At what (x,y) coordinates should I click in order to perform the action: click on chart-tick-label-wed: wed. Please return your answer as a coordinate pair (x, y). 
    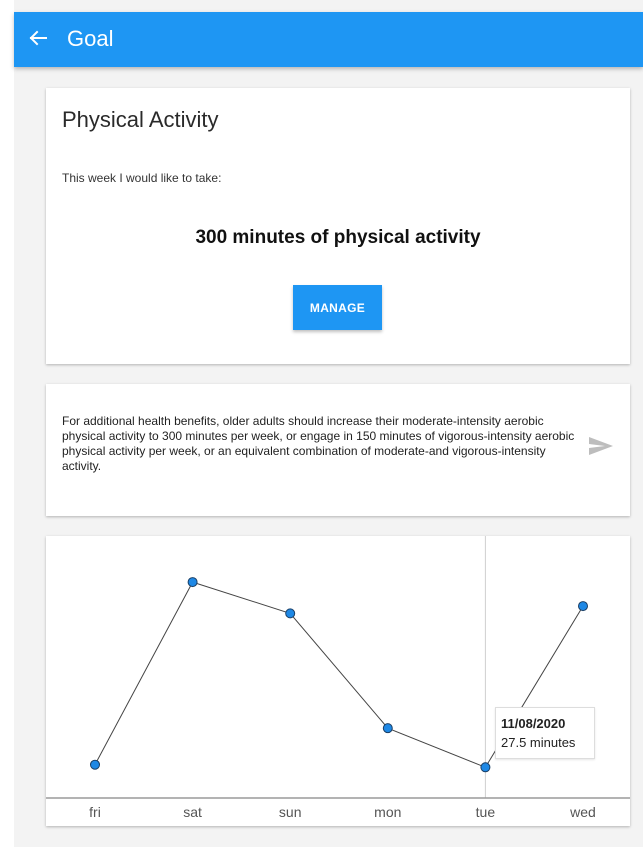
    Looking at the image, I should click on (582, 812).